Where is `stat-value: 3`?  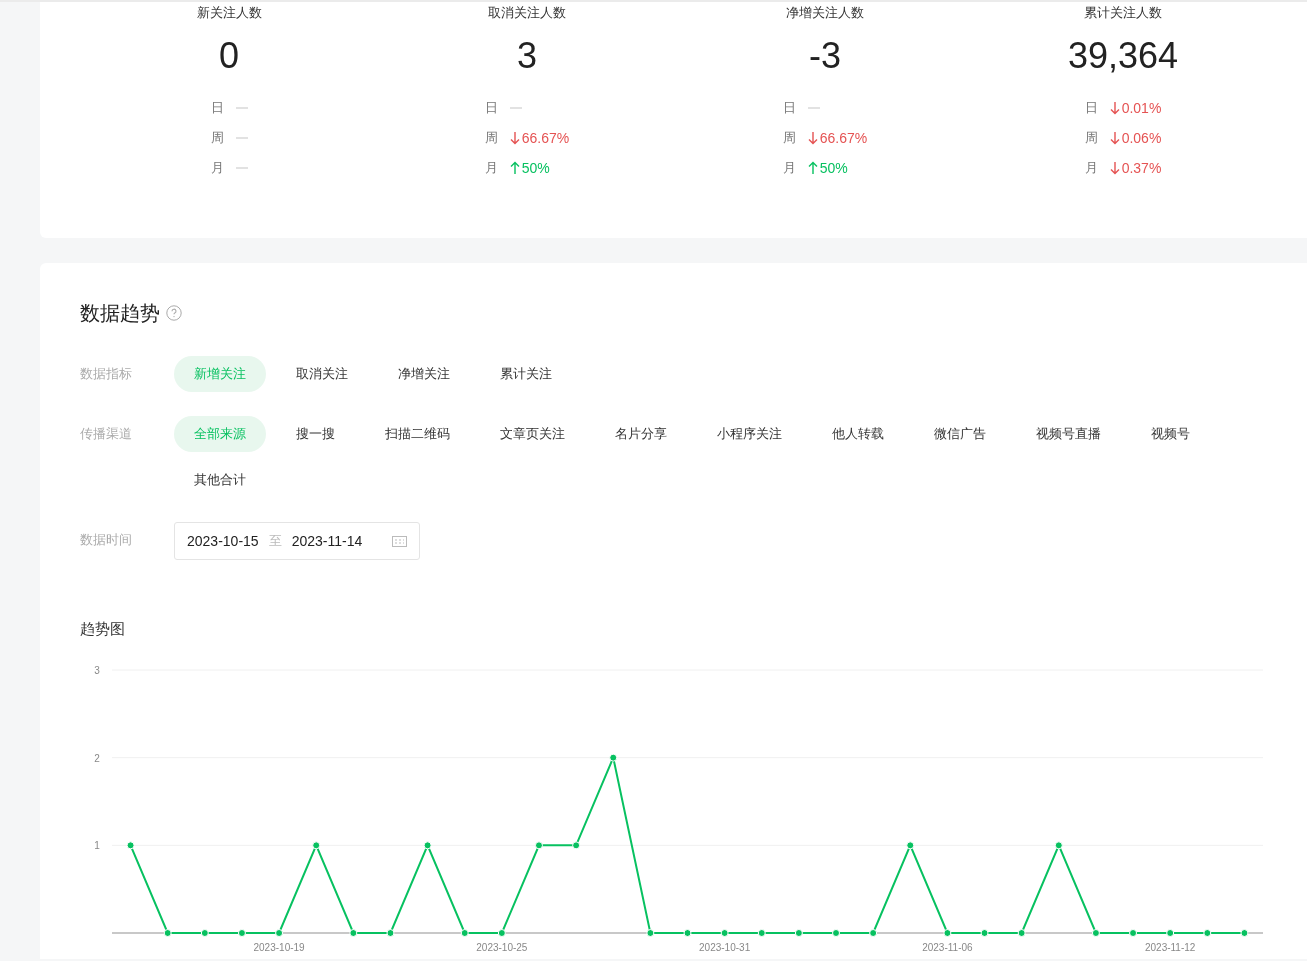
stat-value: 3 is located at coordinates (527, 56).